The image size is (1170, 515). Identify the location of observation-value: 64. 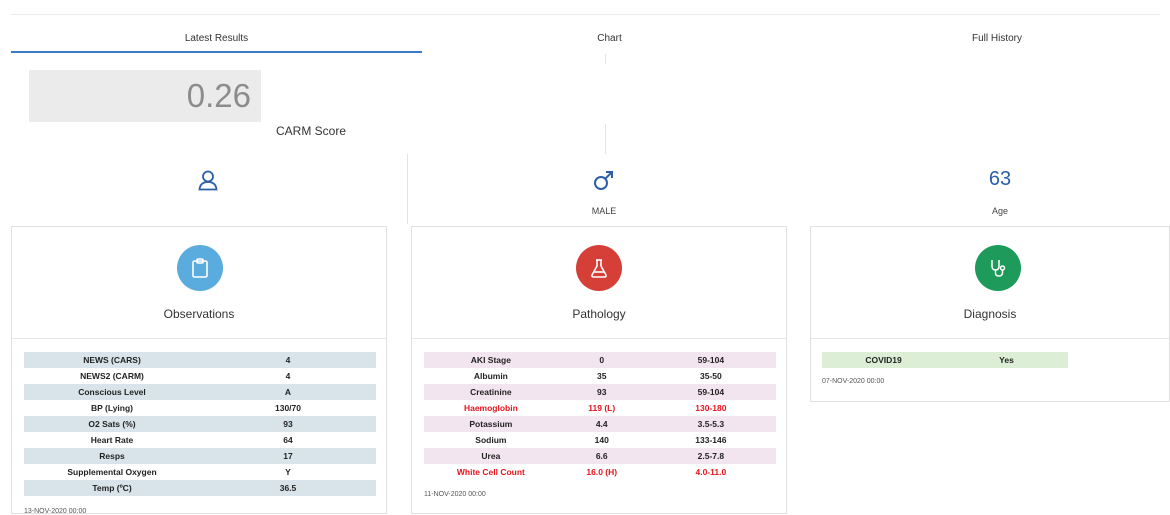
(288, 440).